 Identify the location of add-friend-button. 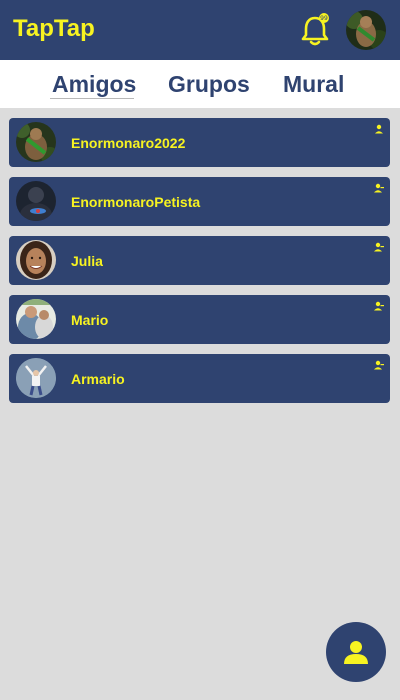
(356, 652).